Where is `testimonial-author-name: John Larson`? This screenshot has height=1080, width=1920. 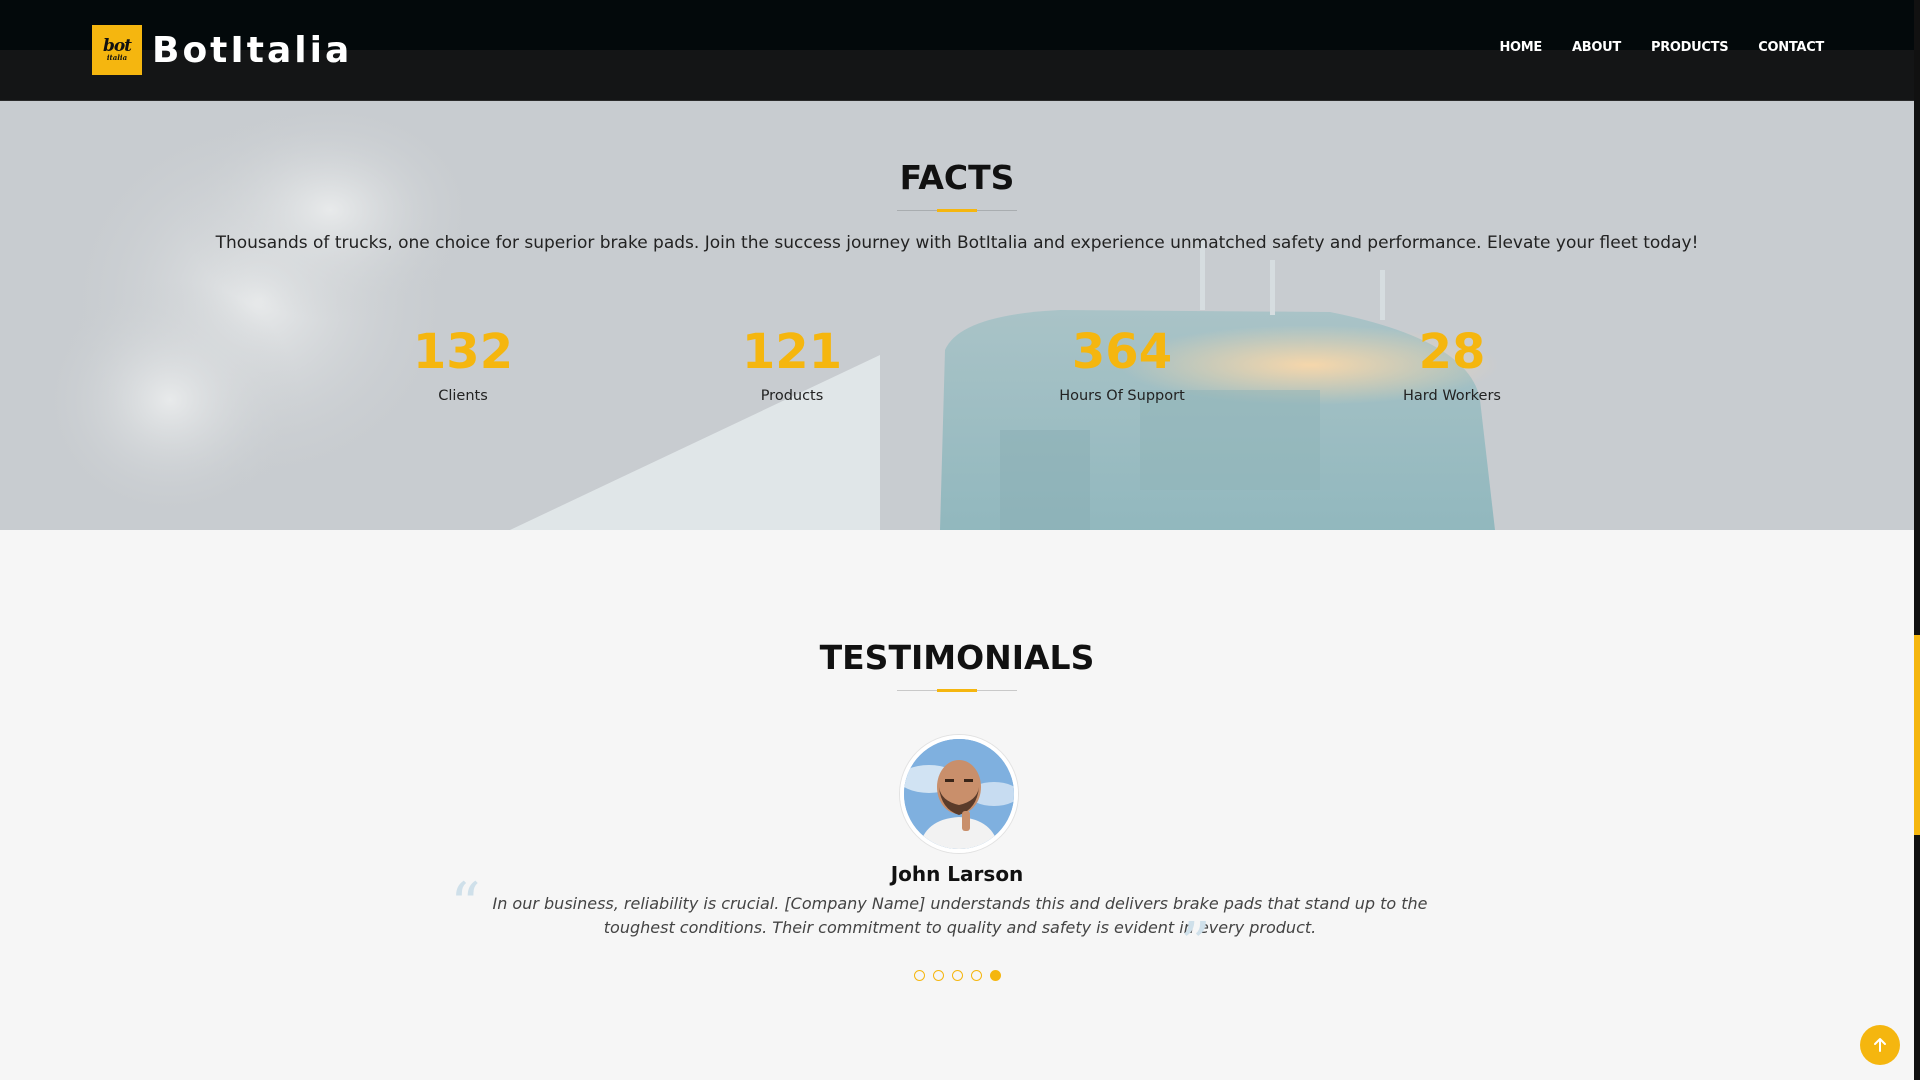 testimonial-author-name: John Larson is located at coordinates (957, 874).